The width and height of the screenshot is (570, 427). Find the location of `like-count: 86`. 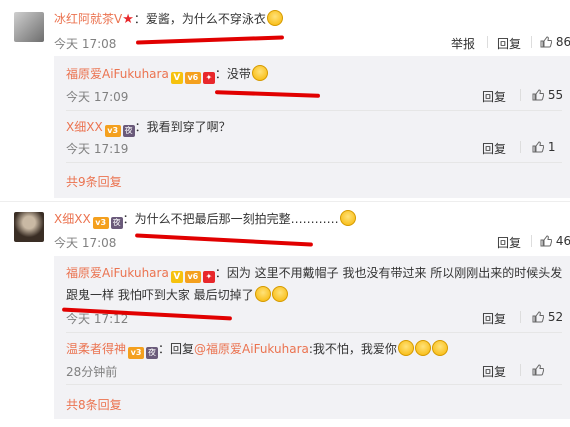

like-count: 86 is located at coordinates (562, 42).